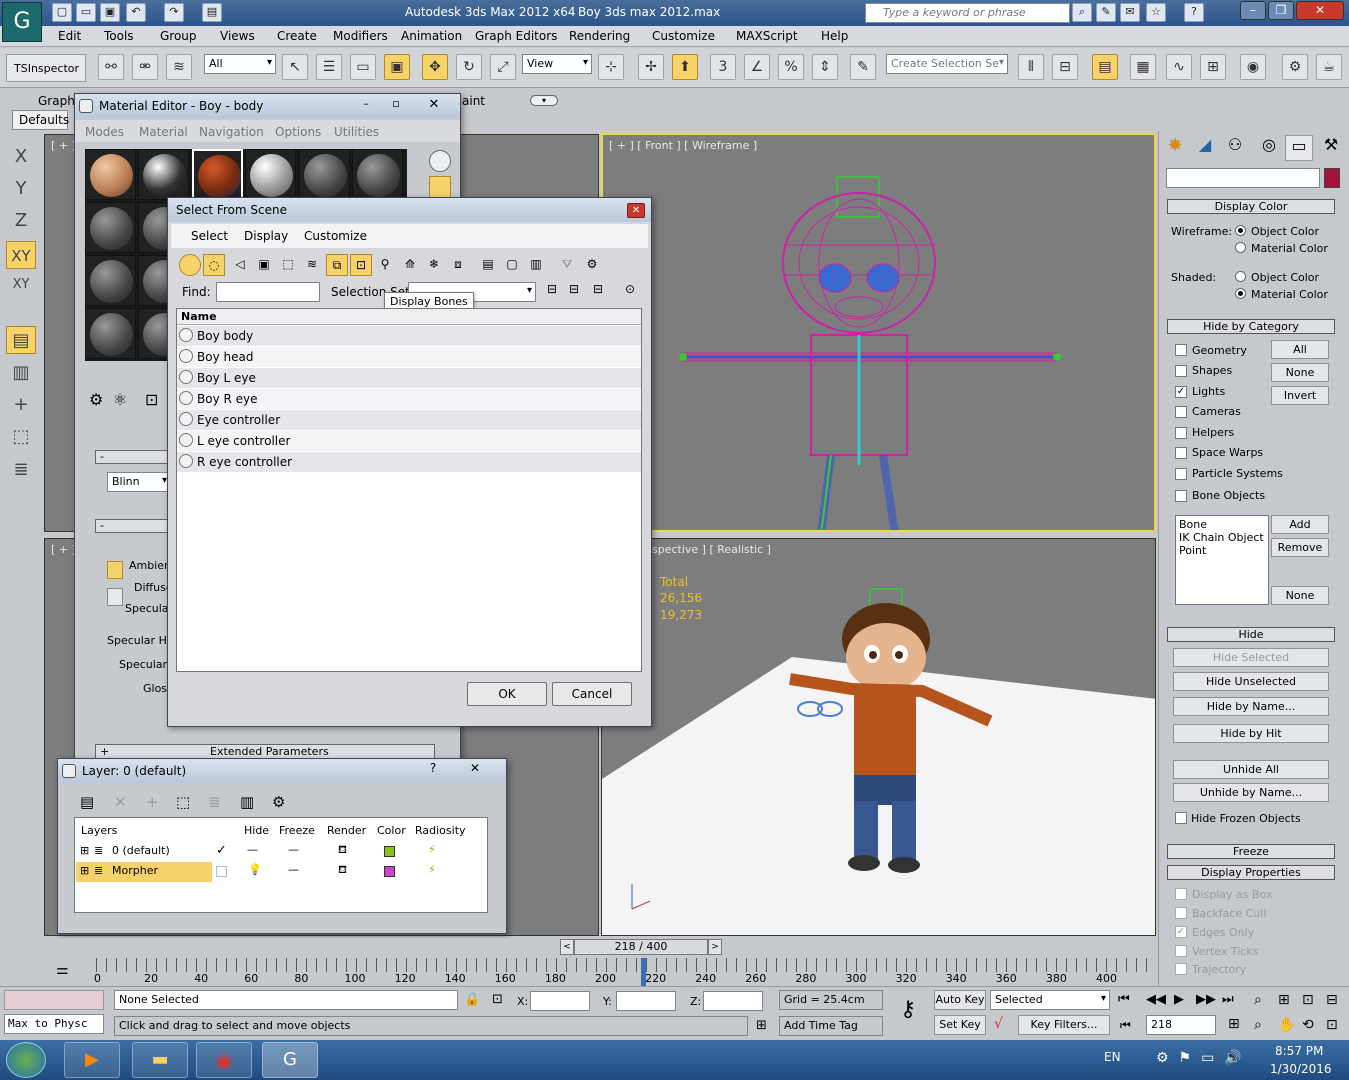 The width and height of the screenshot is (1349, 1080). Describe the element at coordinates (1281, 10) in the screenshot. I see `maximize-button: ❐` at that location.